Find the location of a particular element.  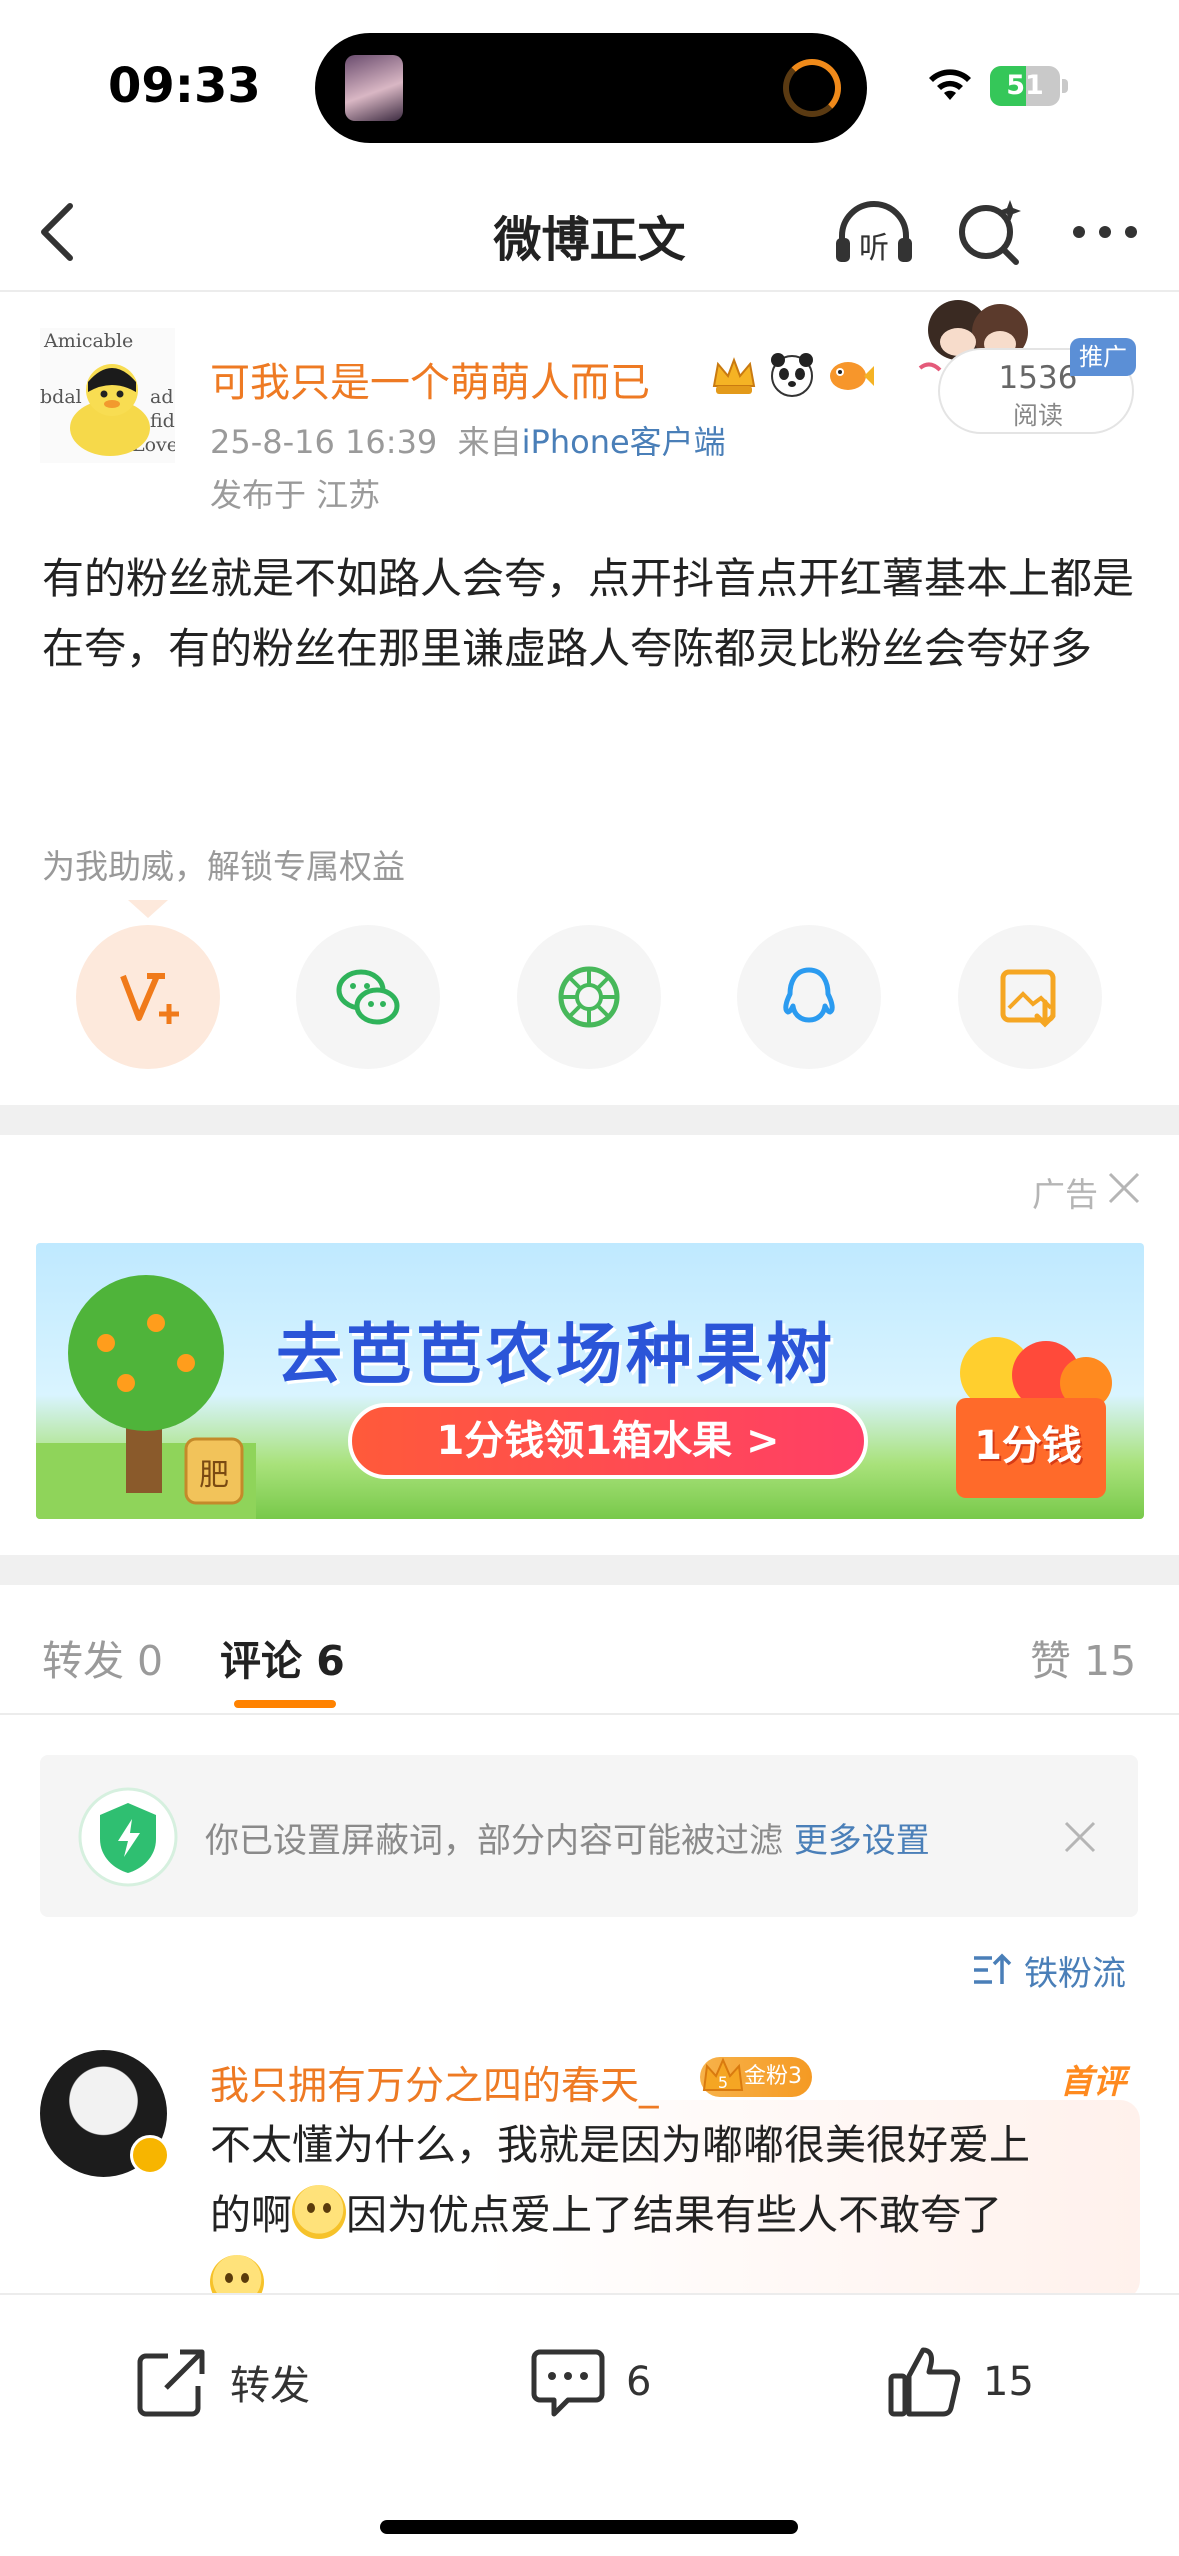

search-icon is located at coordinates (990, 232).